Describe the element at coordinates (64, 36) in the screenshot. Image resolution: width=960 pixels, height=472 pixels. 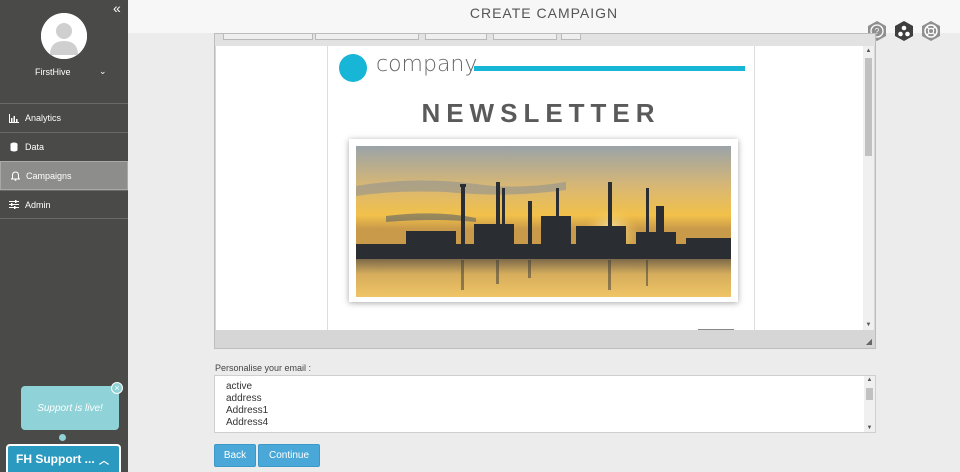
I see `avatar` at that location.